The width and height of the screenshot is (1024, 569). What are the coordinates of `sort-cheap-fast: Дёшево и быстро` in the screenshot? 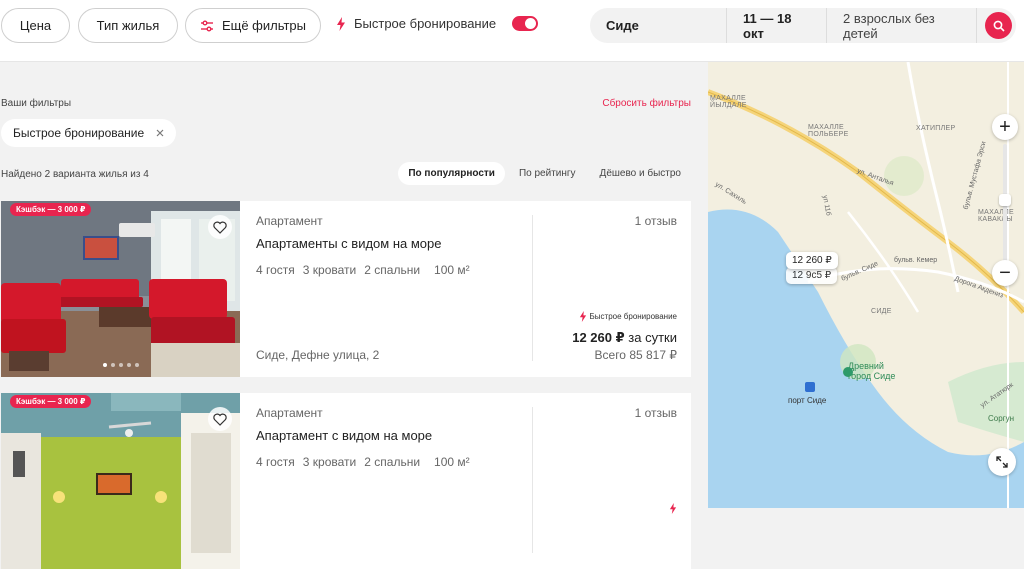 It's located at (640, 173).